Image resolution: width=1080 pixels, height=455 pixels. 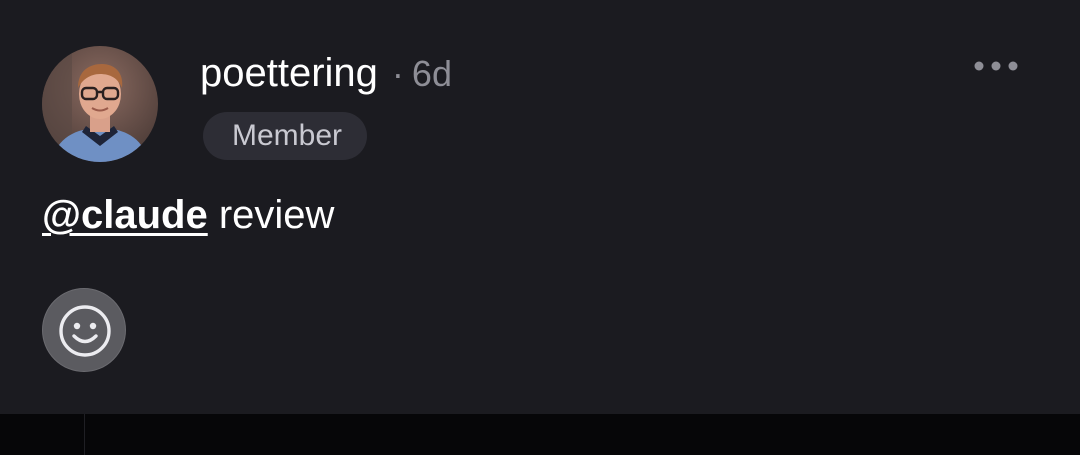 I want to click on smiley-face-icon, so click(x=85, y=331).